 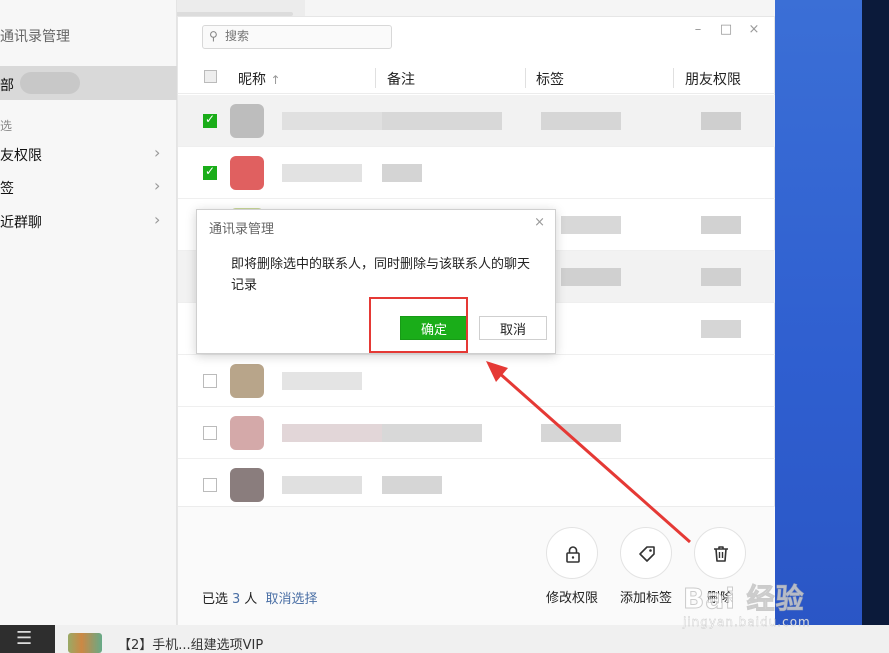 What do you see at coordinates (24, 638) in the screenshot?
I see `menu-icon: ☰` at bounding box center [24, 638].